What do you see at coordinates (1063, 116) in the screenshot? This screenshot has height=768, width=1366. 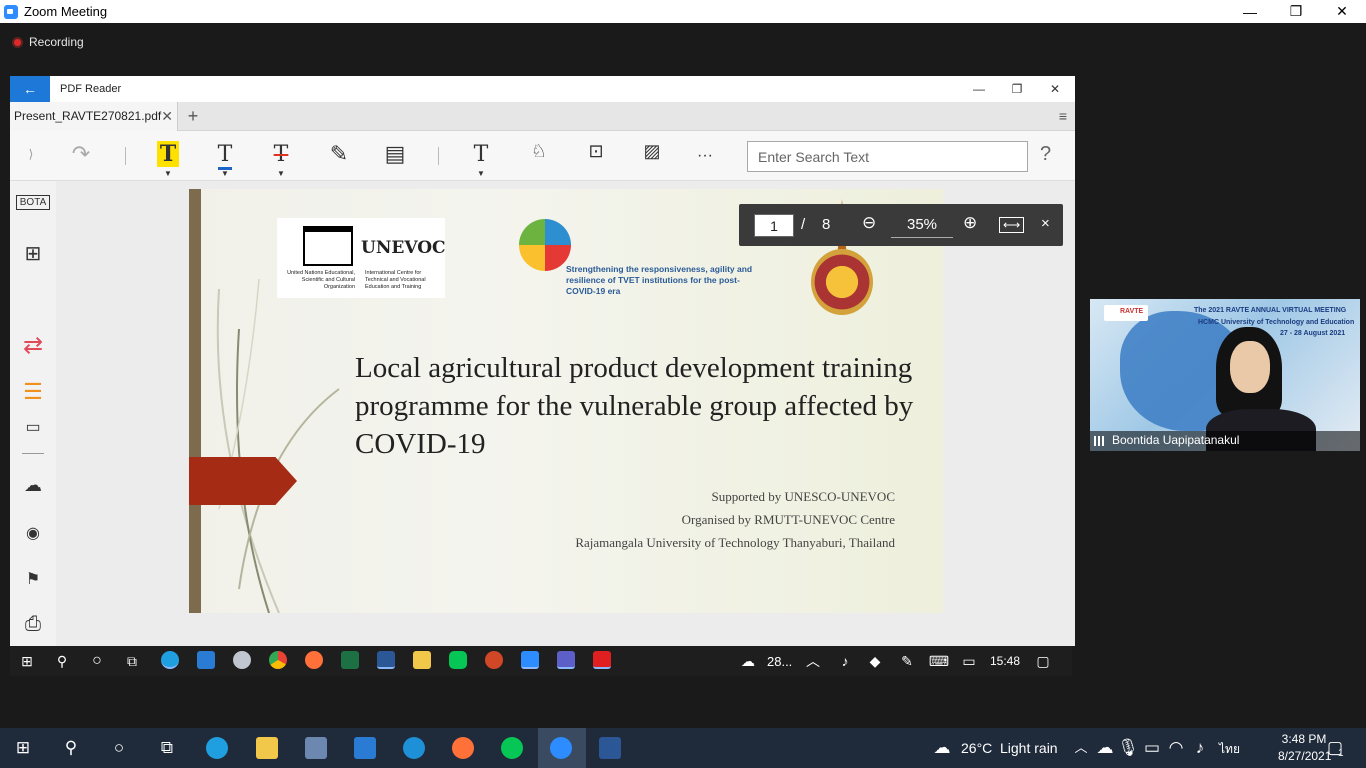 I see `tab-menu-icon: ≡` at bounding box center [1063, 116].